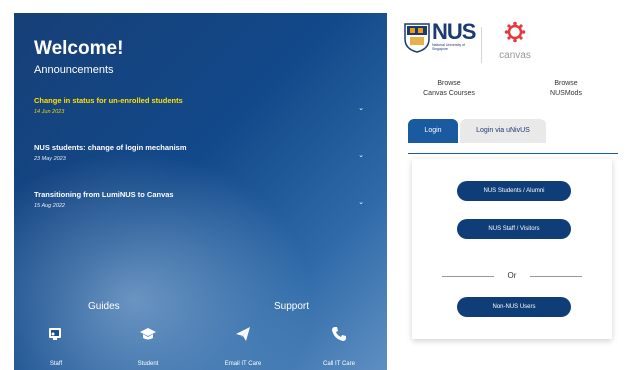 This screenshot has height=370, width=626. What do you see at coordinates (417, 38) in the screenshot?
I see `nus-crest-icon` at bounding box center [417, 38].